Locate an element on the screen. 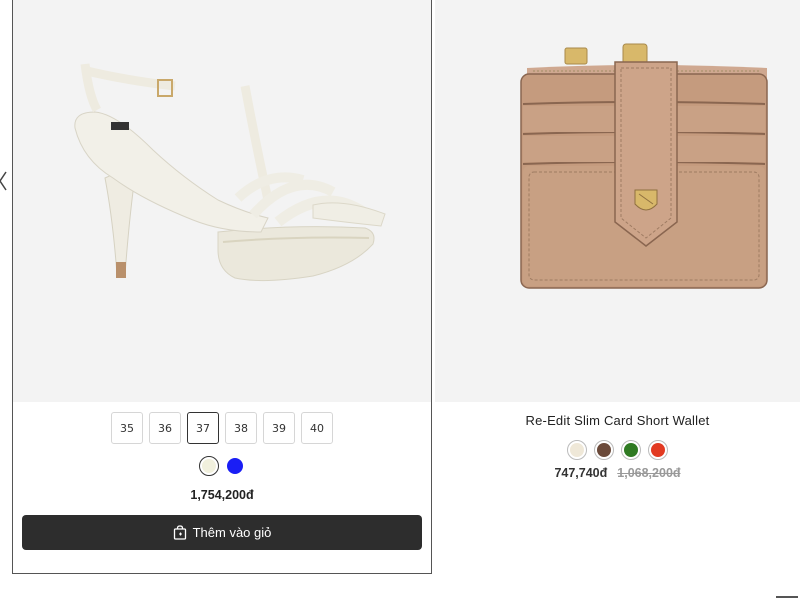 Image resolution: width=800 pixels, height=600 pixels. color-swatch-green is located at coordinates (631, 450).